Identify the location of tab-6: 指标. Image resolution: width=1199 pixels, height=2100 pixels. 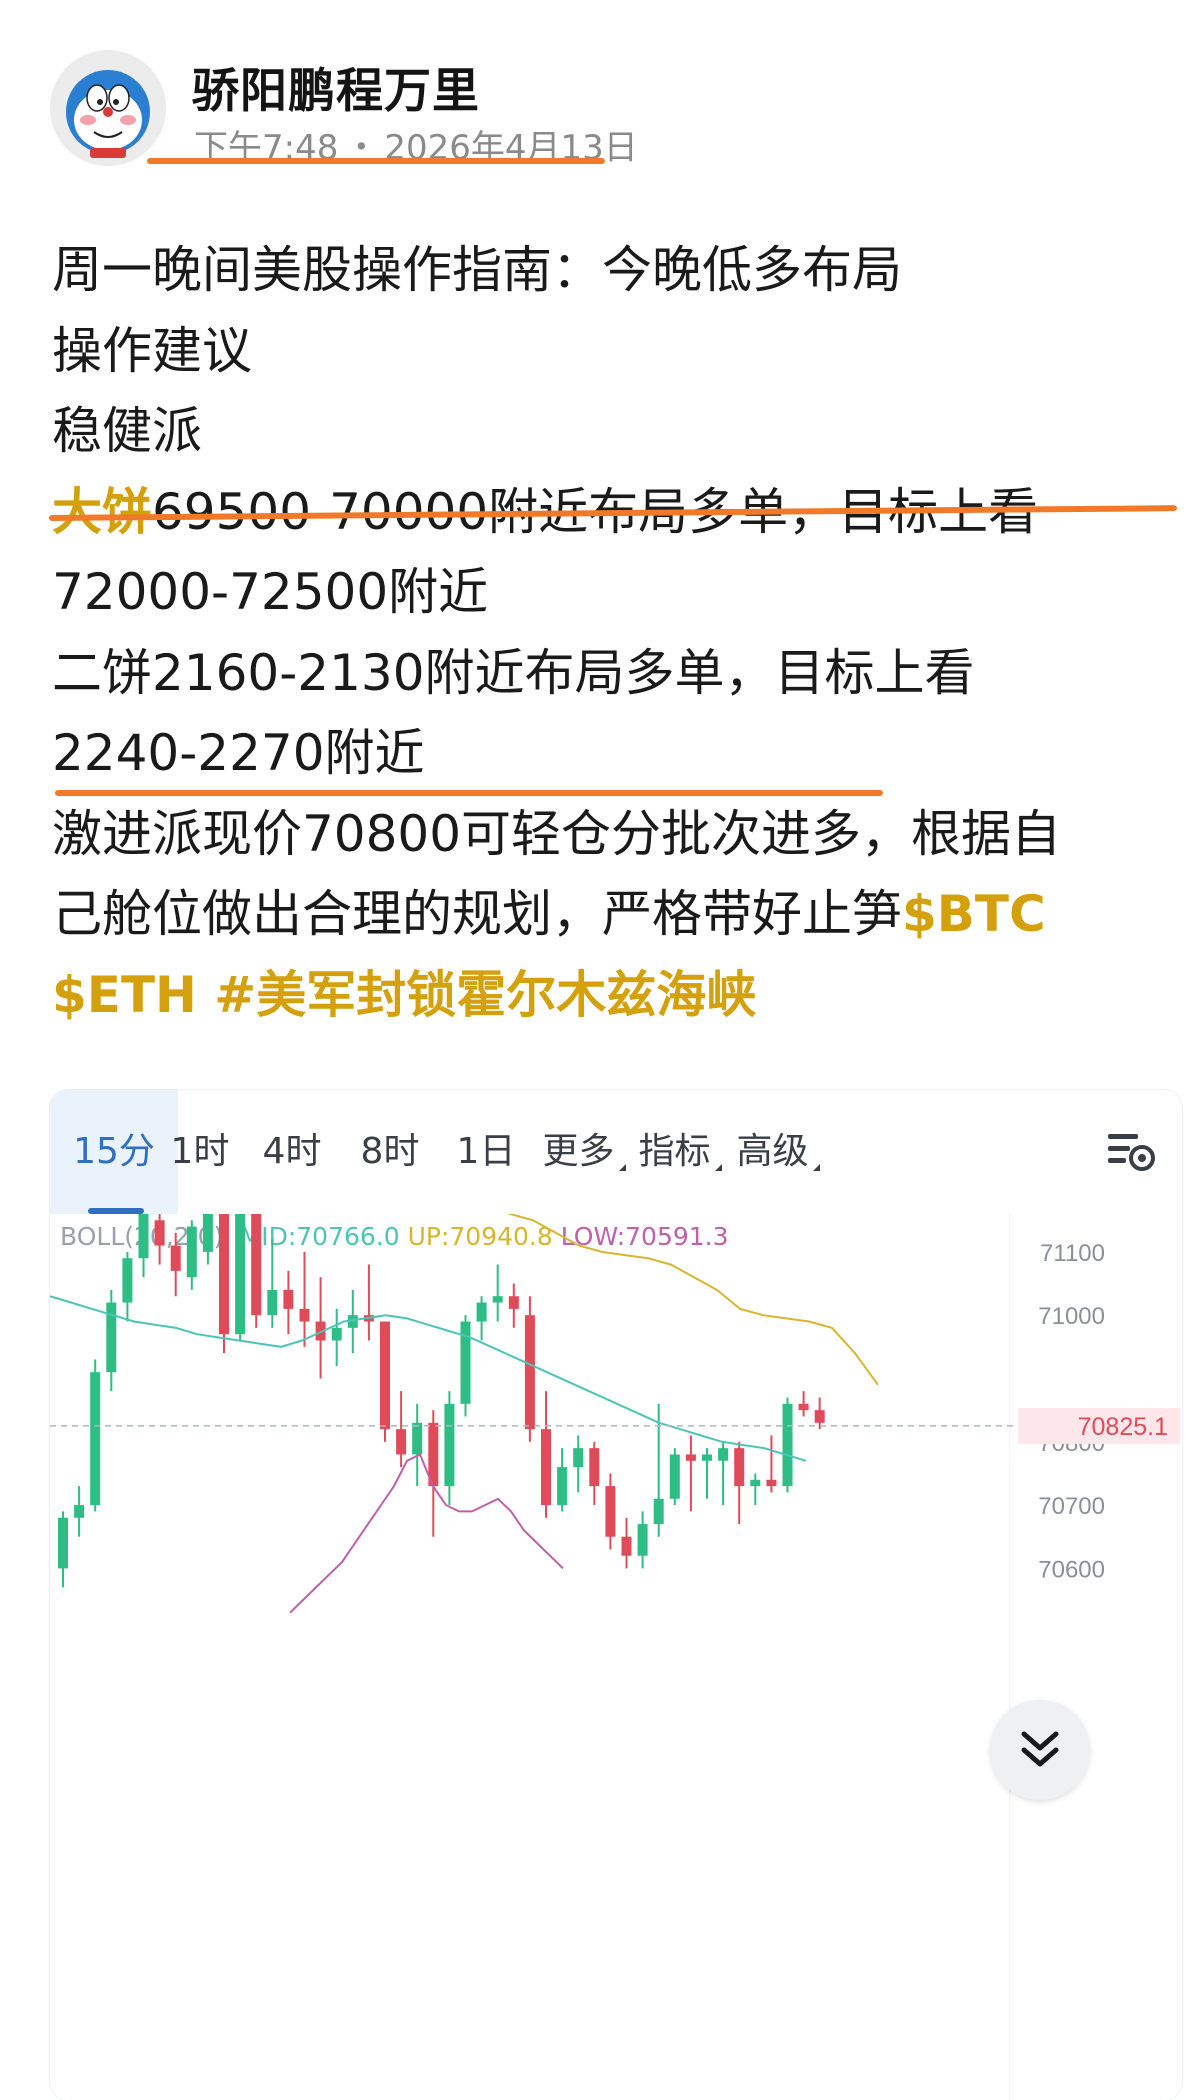
(680, 1152).